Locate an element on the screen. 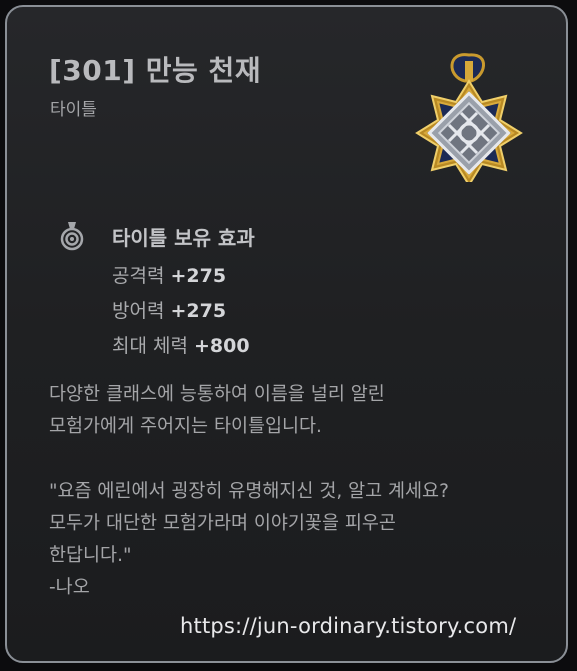 This screenshot has height=671, width=577. description-line: 모험가에게 주어지는 타이틀입니다. is located at coordinates (185, 426).